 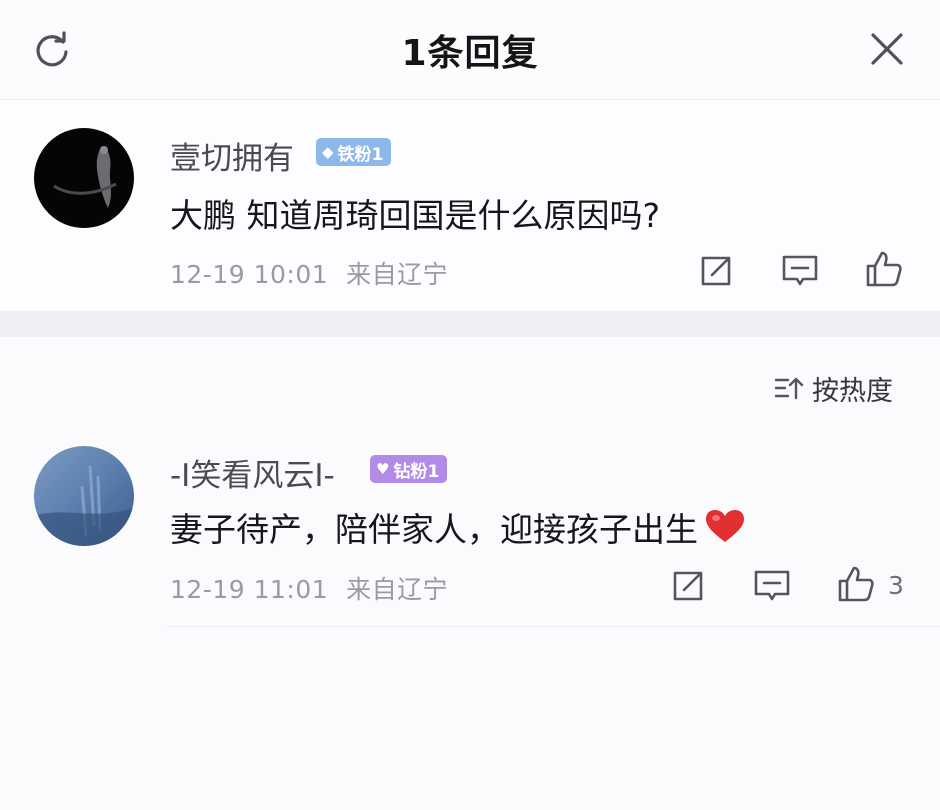 What do you see at coordinates (470, 53) in the screenshot?
I see `page-title: 1条回复` at bounding box center [470, 53].